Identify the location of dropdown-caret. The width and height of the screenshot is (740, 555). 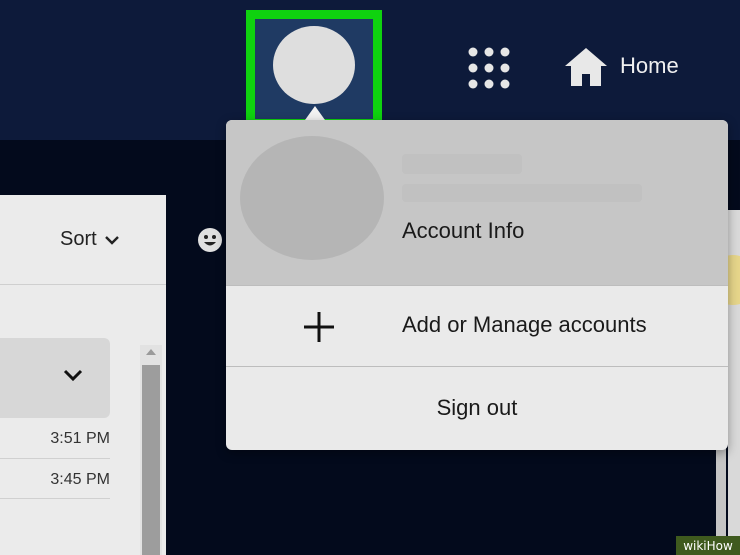
(315, 113).